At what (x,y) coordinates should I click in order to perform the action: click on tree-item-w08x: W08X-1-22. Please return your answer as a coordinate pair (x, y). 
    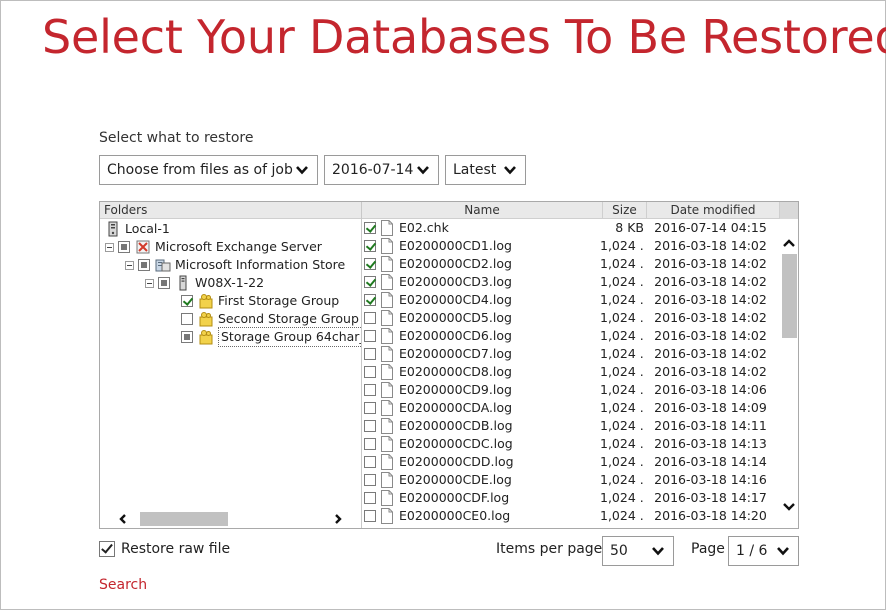
    Looking at the image, I should click on (204, 283).